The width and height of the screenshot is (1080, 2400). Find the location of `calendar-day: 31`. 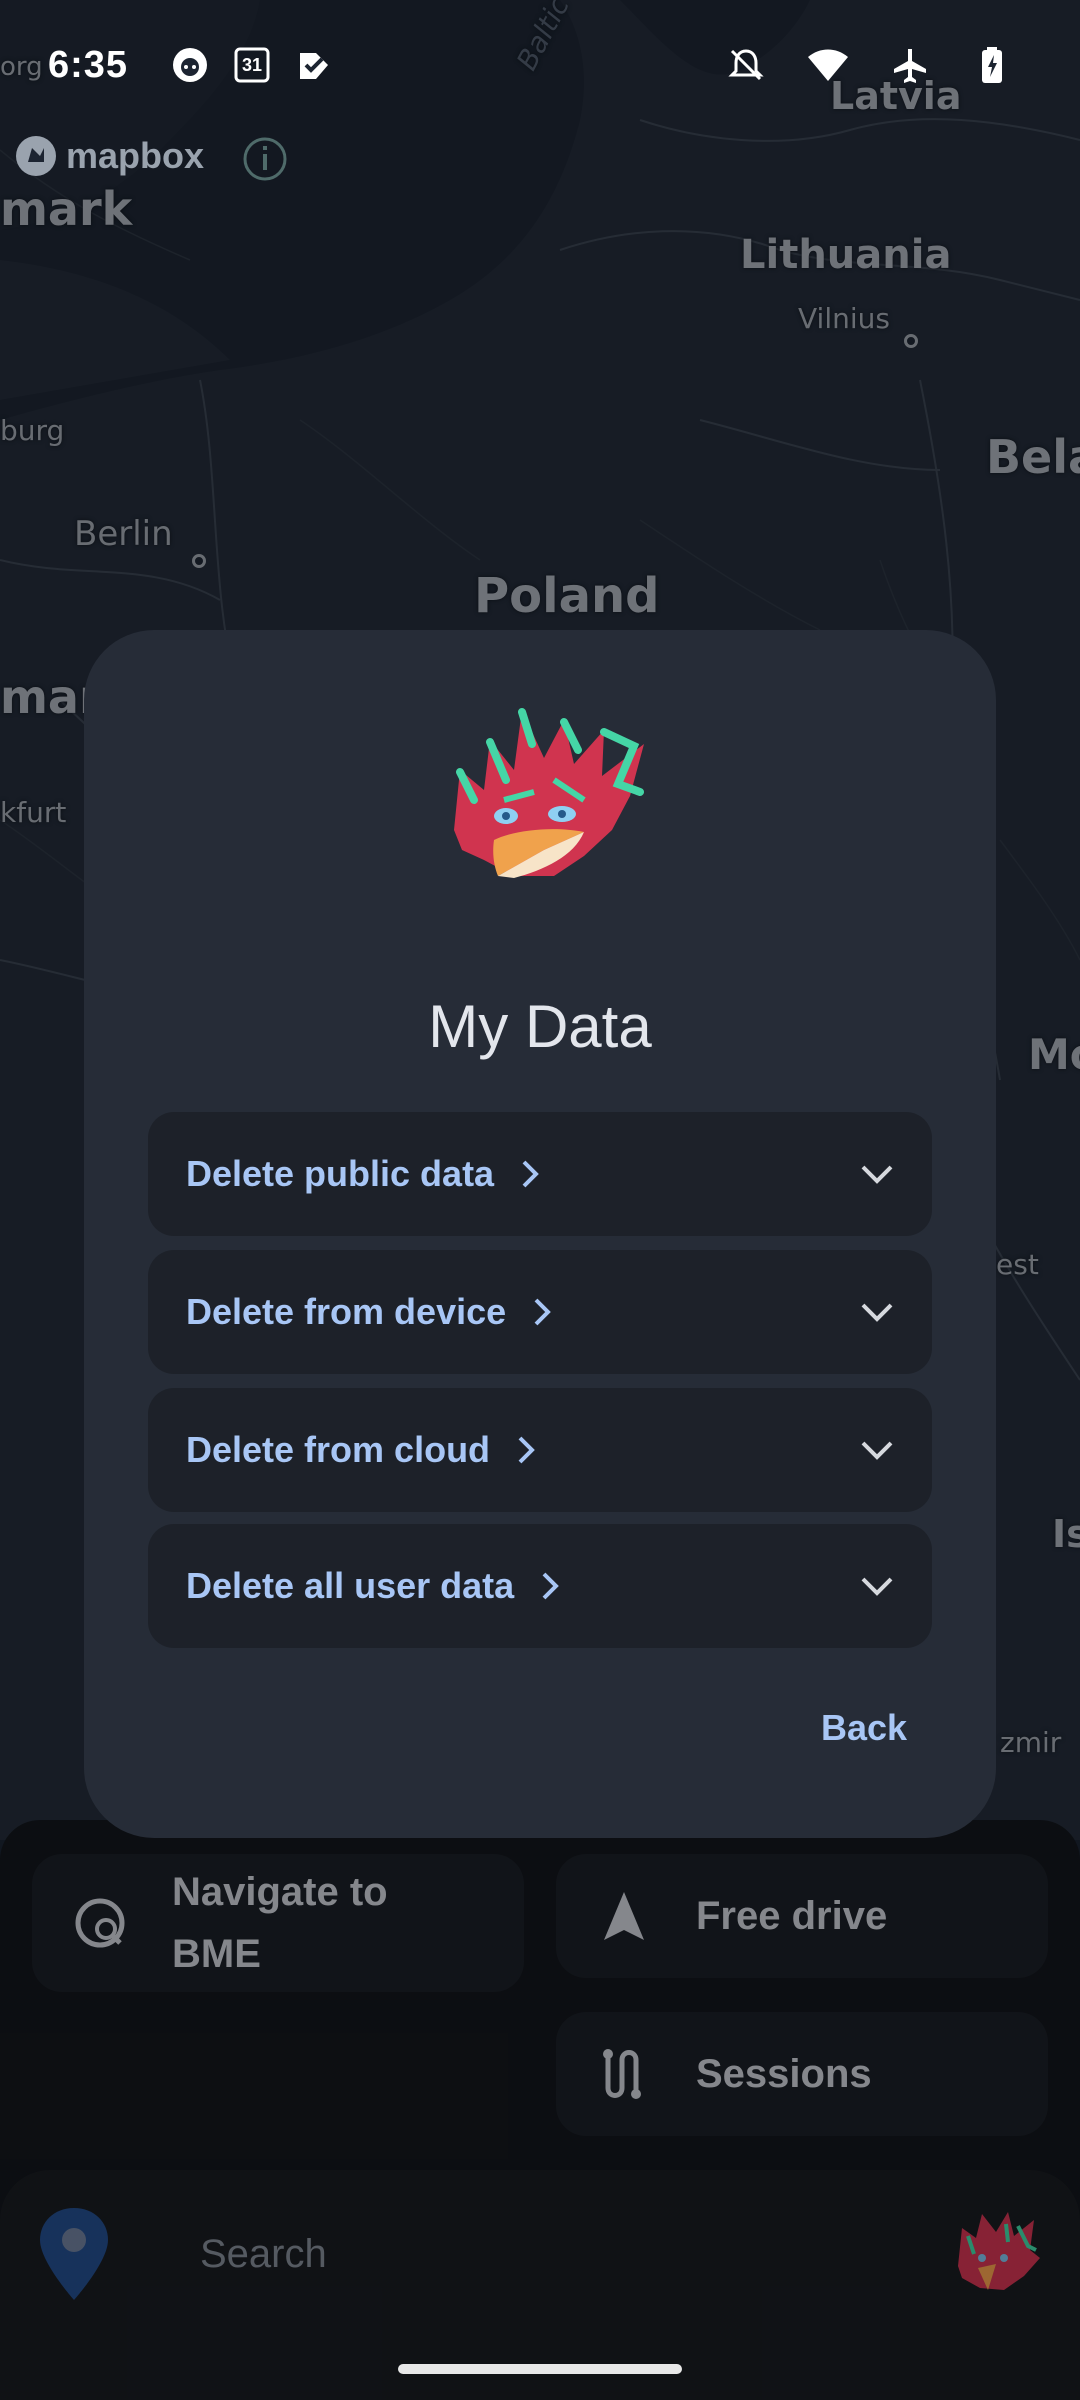

calendar-day: 31 is located at coordinates (252, 64).